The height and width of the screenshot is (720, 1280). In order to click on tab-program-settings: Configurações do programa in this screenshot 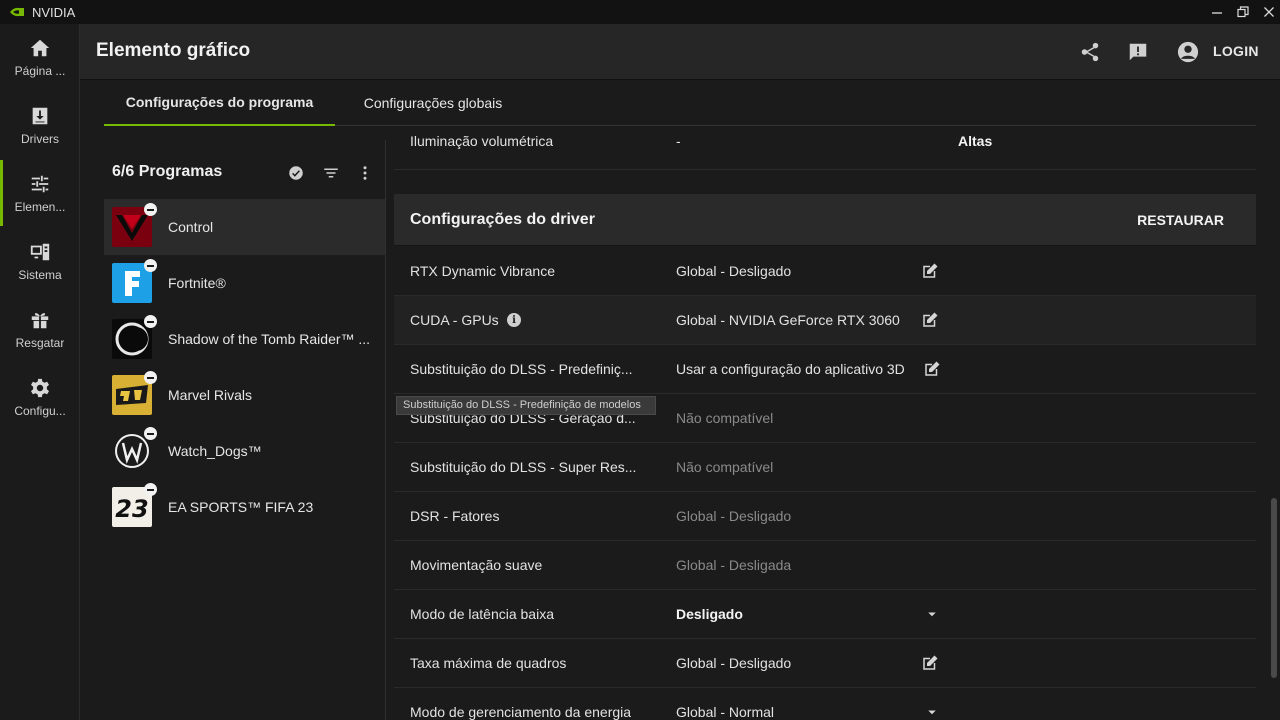, I will do `click(219, 103)`.